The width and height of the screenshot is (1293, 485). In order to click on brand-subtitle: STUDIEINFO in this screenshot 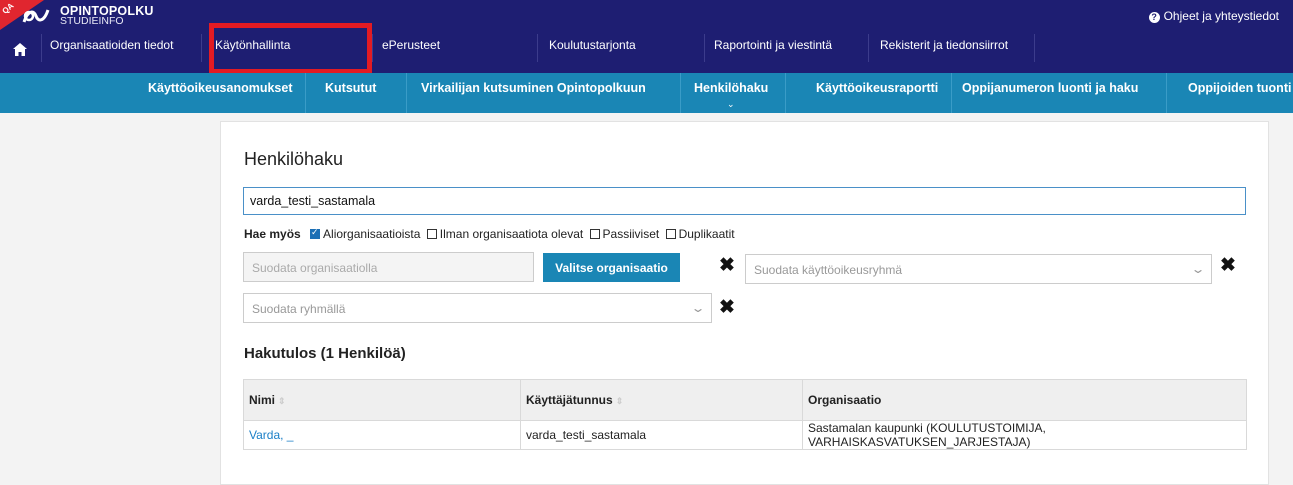, I will do `click(92, 21)`.